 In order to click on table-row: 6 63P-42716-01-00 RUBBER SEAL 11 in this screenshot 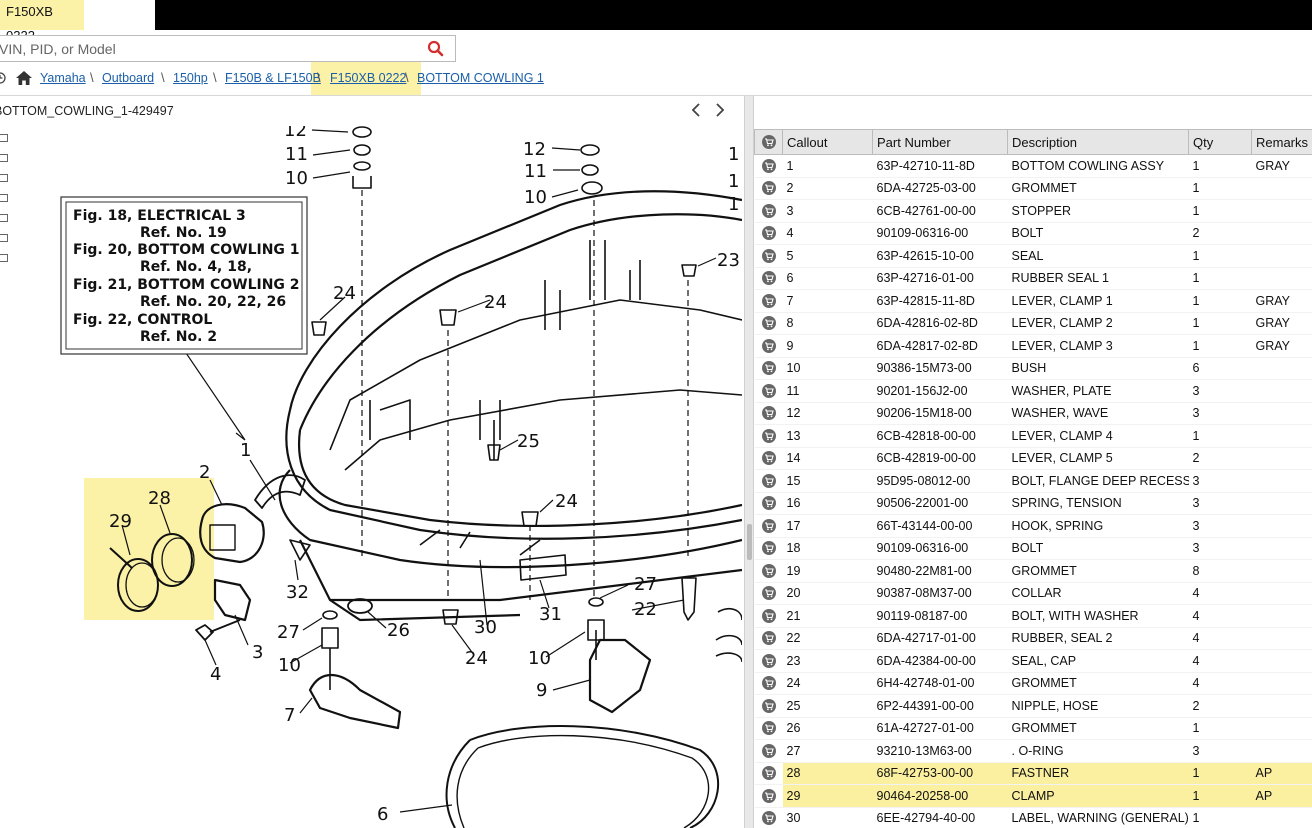, I will do `click(1033, 278)`.